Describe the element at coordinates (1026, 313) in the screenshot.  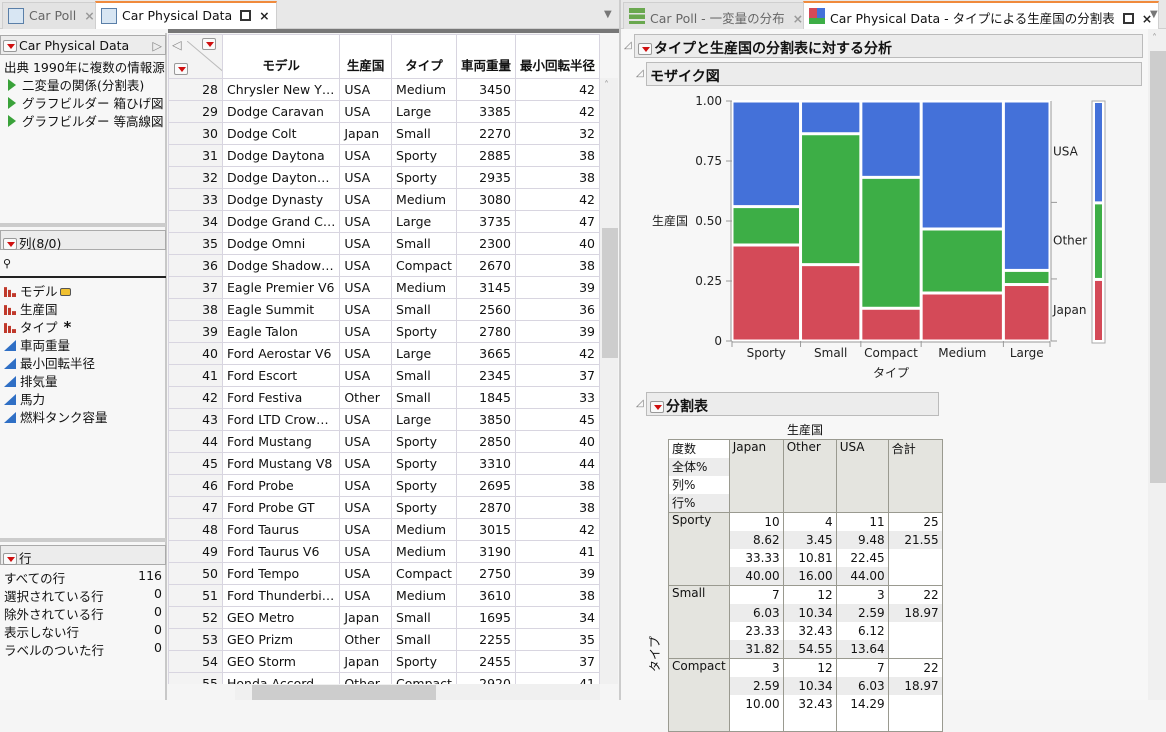
I see `mosaic-cell-large-japan` at that location.